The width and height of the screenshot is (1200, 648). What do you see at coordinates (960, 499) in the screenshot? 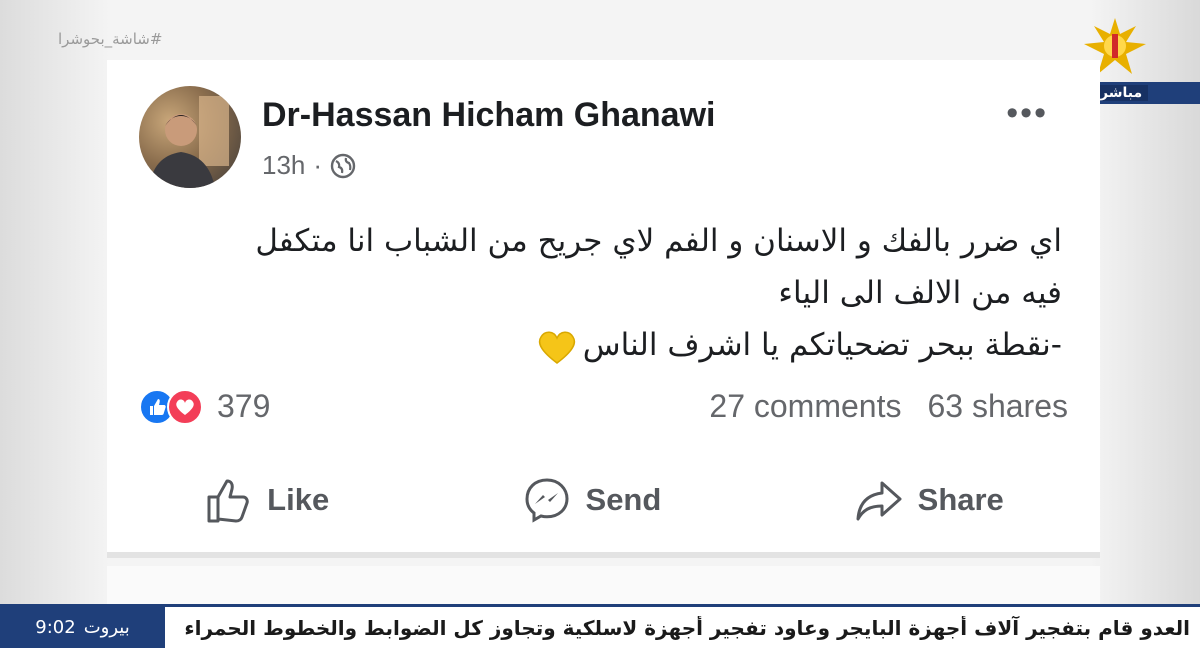
I see `share-label: Share` at bounding box center [960, 499].